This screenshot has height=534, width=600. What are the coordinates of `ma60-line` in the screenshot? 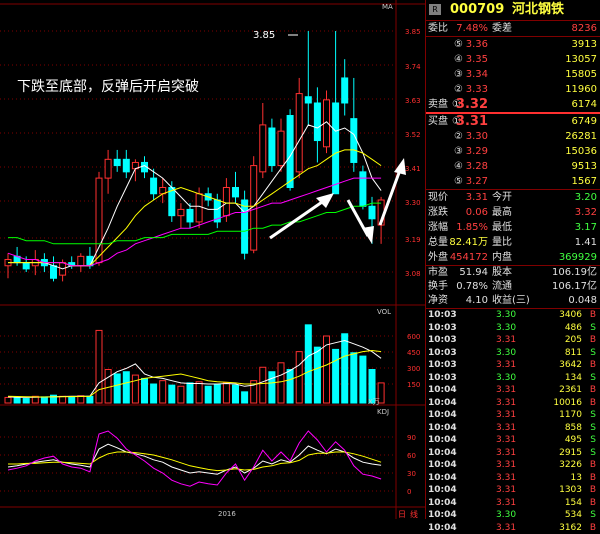 It's located at (194, 223).